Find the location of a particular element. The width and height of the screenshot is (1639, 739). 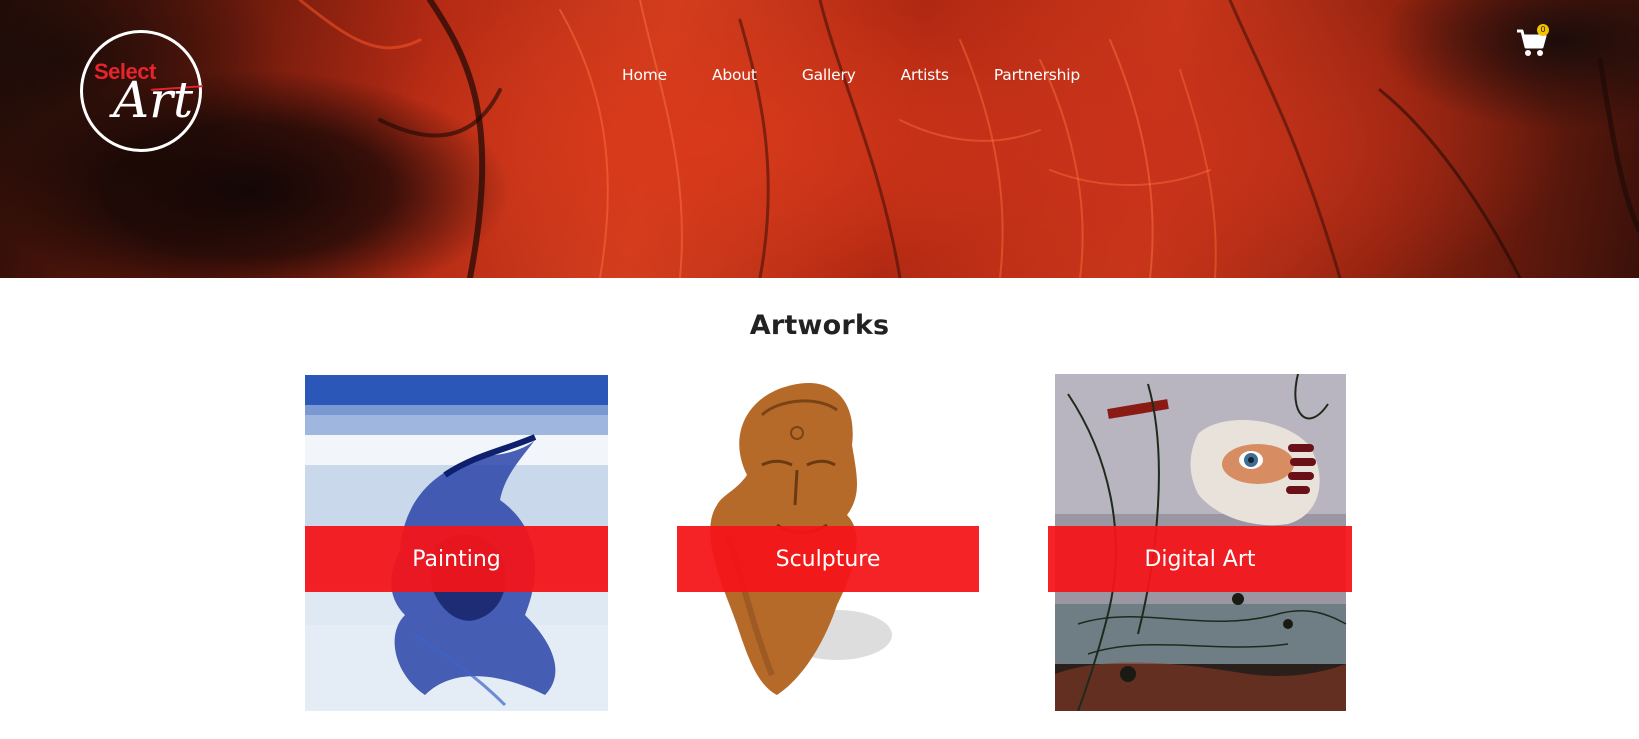

sculpture-label-bar: Sculpture is located at coordinates (828, 559).